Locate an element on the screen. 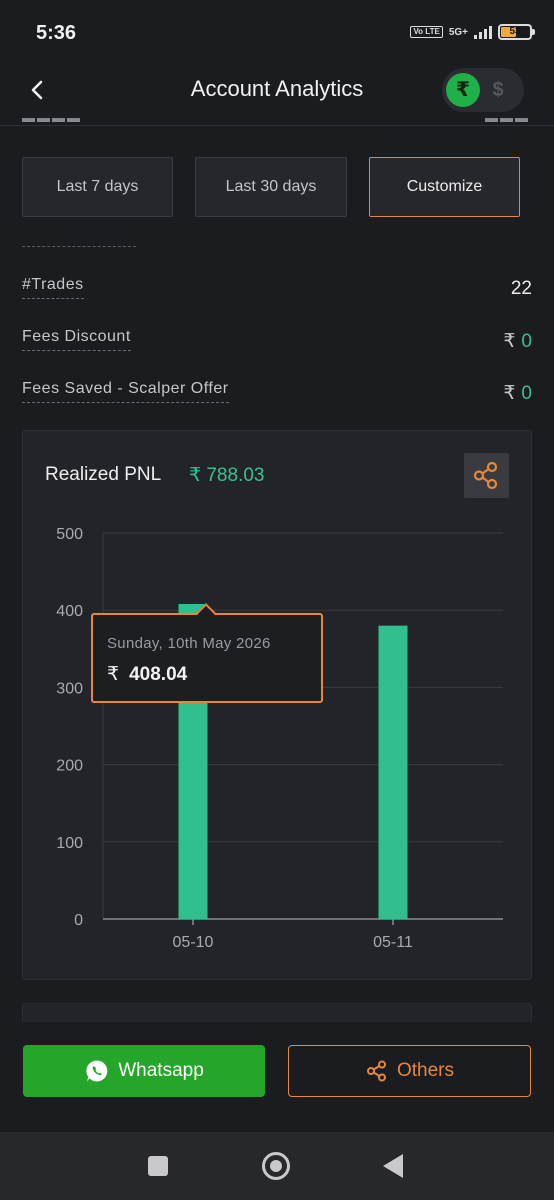 Image resolution: width=554 pixels, height=1200 pixels. metric-trades: #Trades 22 is located at coordinates (277, 291).